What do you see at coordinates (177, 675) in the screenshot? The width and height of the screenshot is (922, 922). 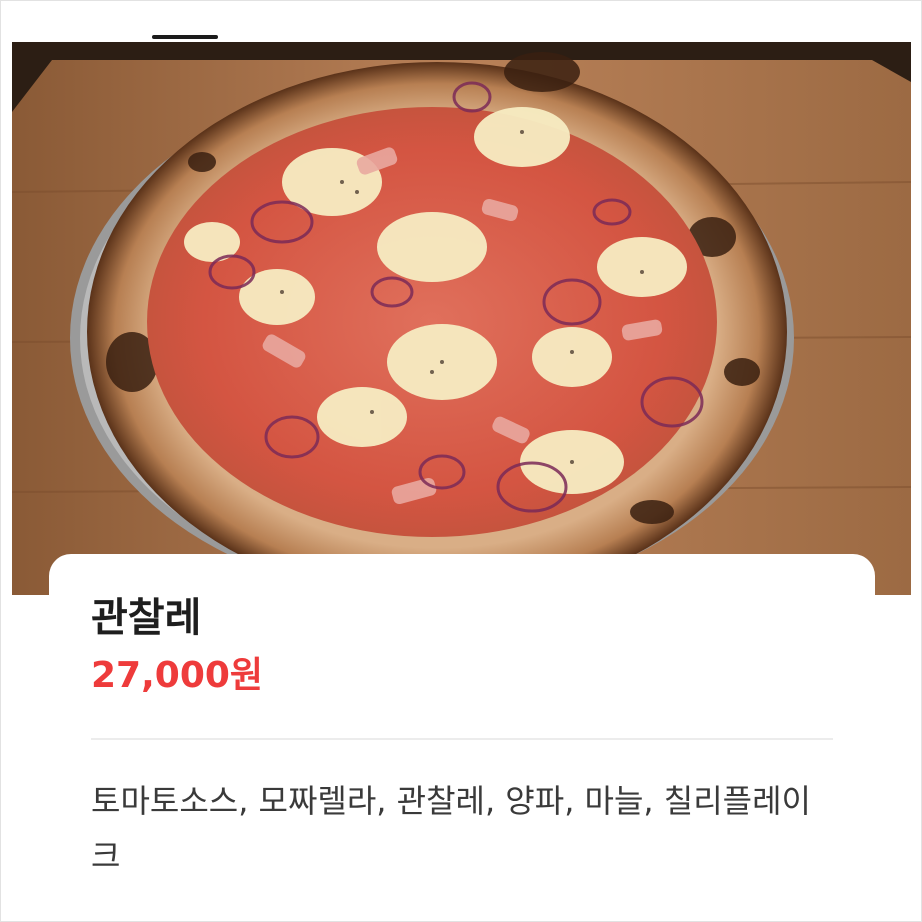 I see `menu-price: 27,000원` at bounding box center [177, 675].